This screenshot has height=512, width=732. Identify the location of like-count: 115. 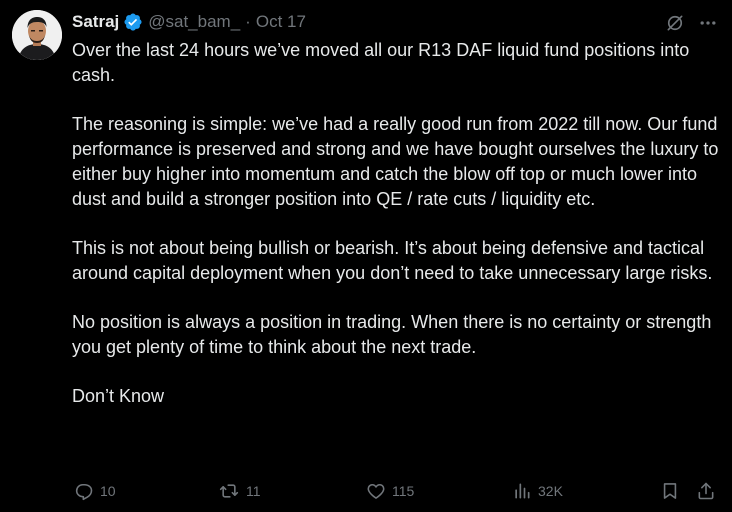
(403, 491).